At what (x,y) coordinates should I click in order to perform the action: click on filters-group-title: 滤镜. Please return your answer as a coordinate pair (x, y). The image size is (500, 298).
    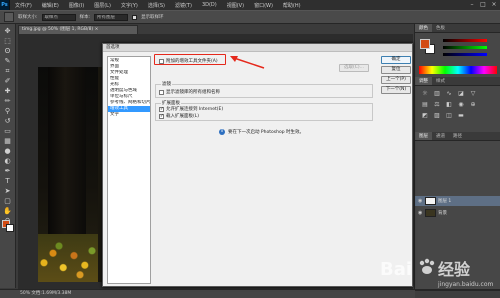
    Looking at the image, I should click on (166, 84).